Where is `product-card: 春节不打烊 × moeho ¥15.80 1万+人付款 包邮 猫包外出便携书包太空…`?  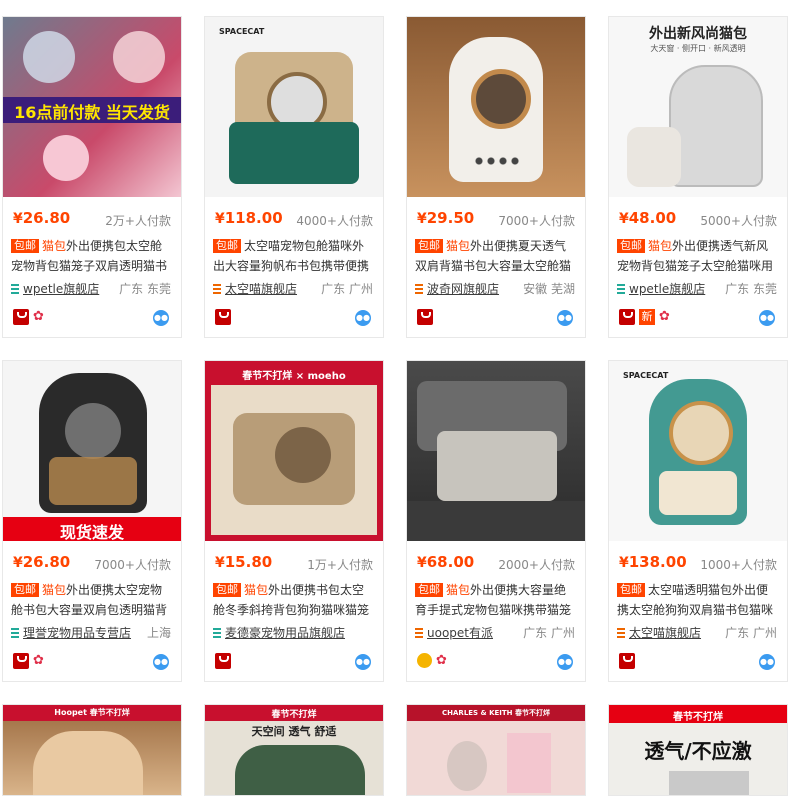
product-card: 春节不打烊 × moeho ¥15.80 1万+人付款 包邮 猫包外出便携书包太空… is located at coordinates (294, 521).